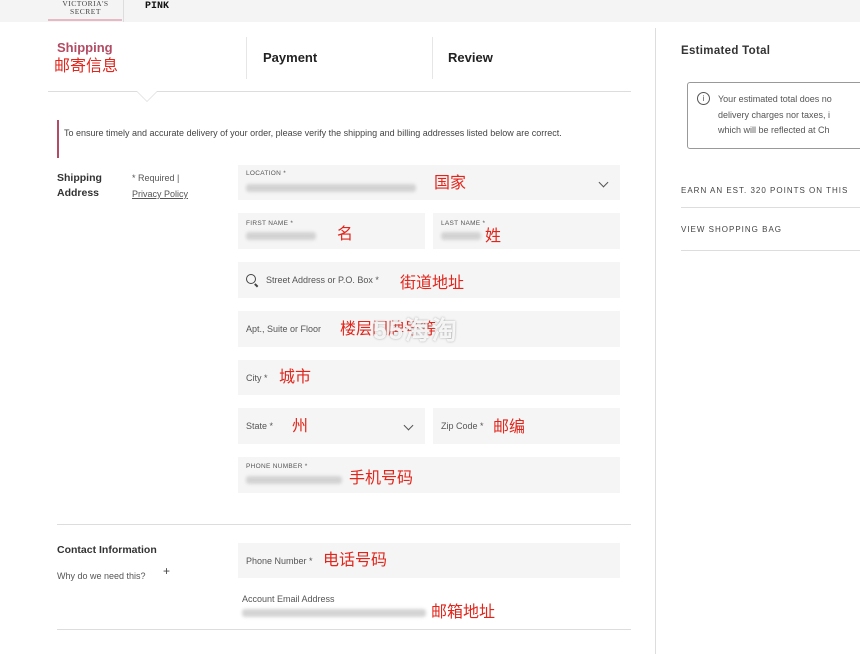  I want to click on street-address-annotation: 街道地址, so click(432, 283).